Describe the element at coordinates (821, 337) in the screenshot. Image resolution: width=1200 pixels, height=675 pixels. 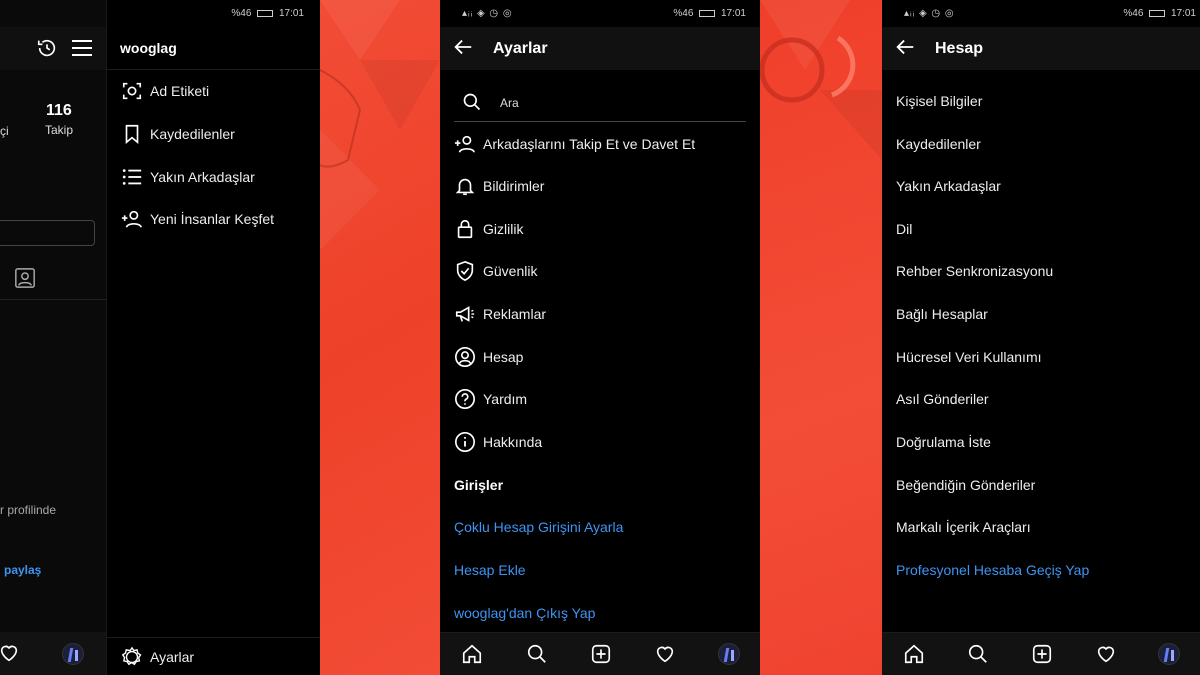
I see `decorative-background-middle` at that location.